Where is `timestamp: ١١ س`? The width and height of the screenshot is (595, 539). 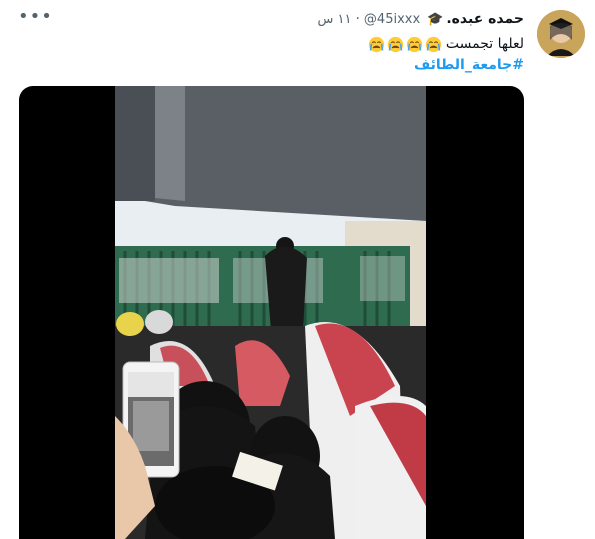
timestamp: ١١ س is located at coordinates (334, 19).